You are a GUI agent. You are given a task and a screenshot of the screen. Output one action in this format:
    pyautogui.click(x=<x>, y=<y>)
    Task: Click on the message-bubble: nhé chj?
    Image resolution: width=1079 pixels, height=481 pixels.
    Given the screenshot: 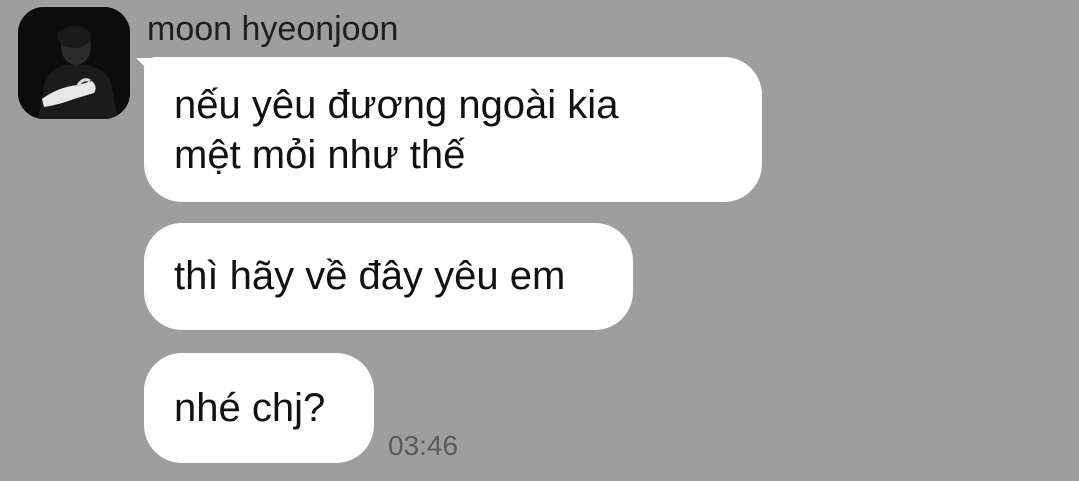 What is the action you would take?
    pyautogui.click(x=259, y=408)
    